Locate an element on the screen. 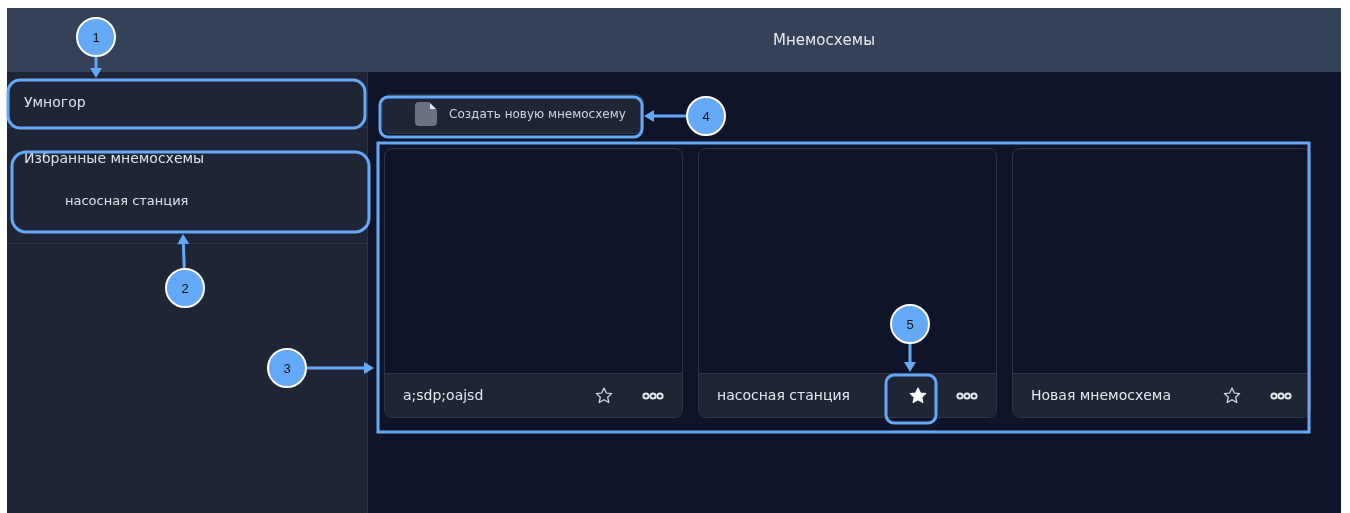 This screenshot has height=513, width=1350. favorites-heading: Избранные мнемосхемы is located at coordinates (115, 158).